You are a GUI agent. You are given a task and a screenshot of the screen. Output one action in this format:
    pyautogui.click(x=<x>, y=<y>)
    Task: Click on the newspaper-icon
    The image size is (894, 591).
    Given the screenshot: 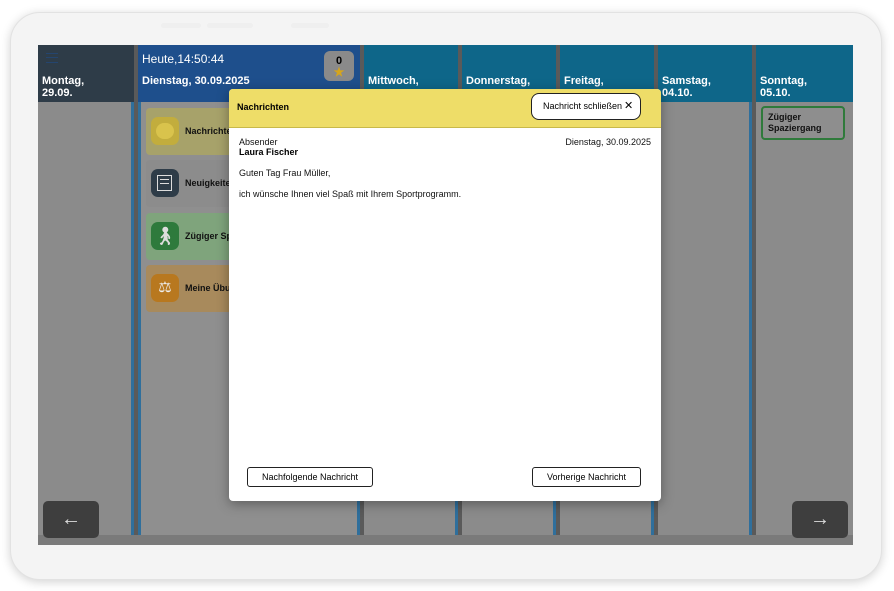 What is the action you would take?
    pyautogui.click(x=165, y=183)
    